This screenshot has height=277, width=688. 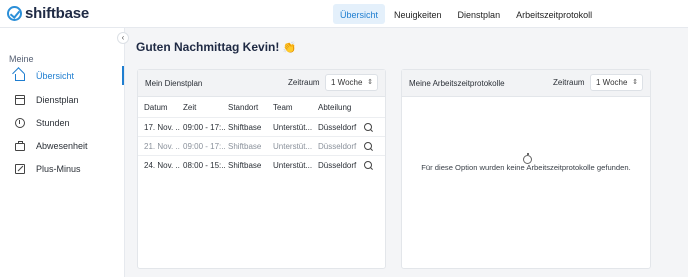 What do you see at coordinates (335, 107) in the screenshot?
I see `column-header-abteilung: Abteilung` at bounding box center [335, 107].